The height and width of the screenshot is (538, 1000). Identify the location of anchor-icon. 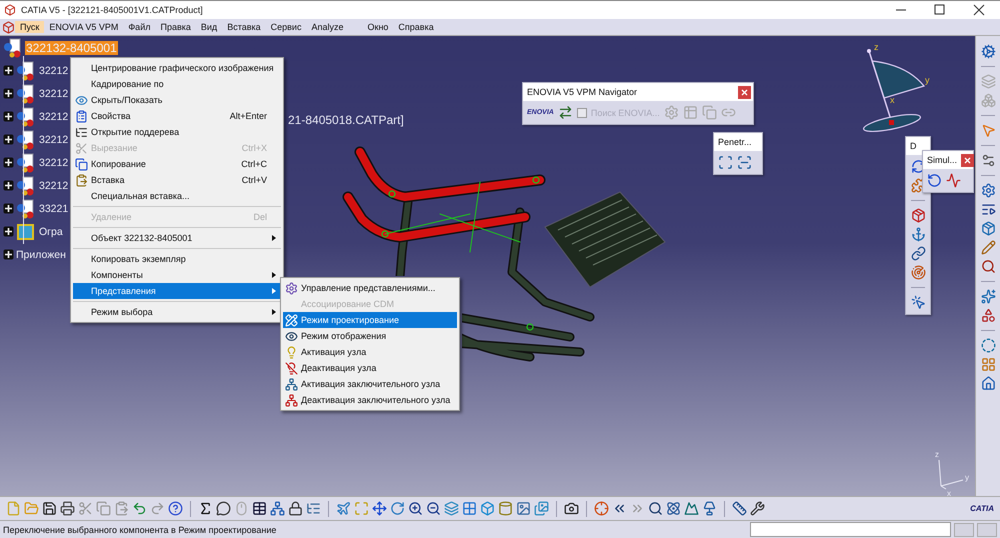
(918, 234).